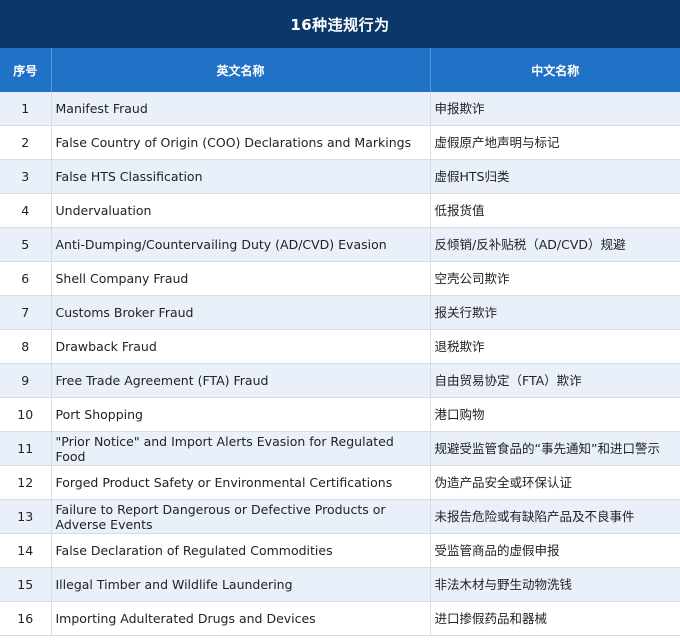  I want to click on table-row: 4 Undervaluation 低报货值, so click(340, 210).